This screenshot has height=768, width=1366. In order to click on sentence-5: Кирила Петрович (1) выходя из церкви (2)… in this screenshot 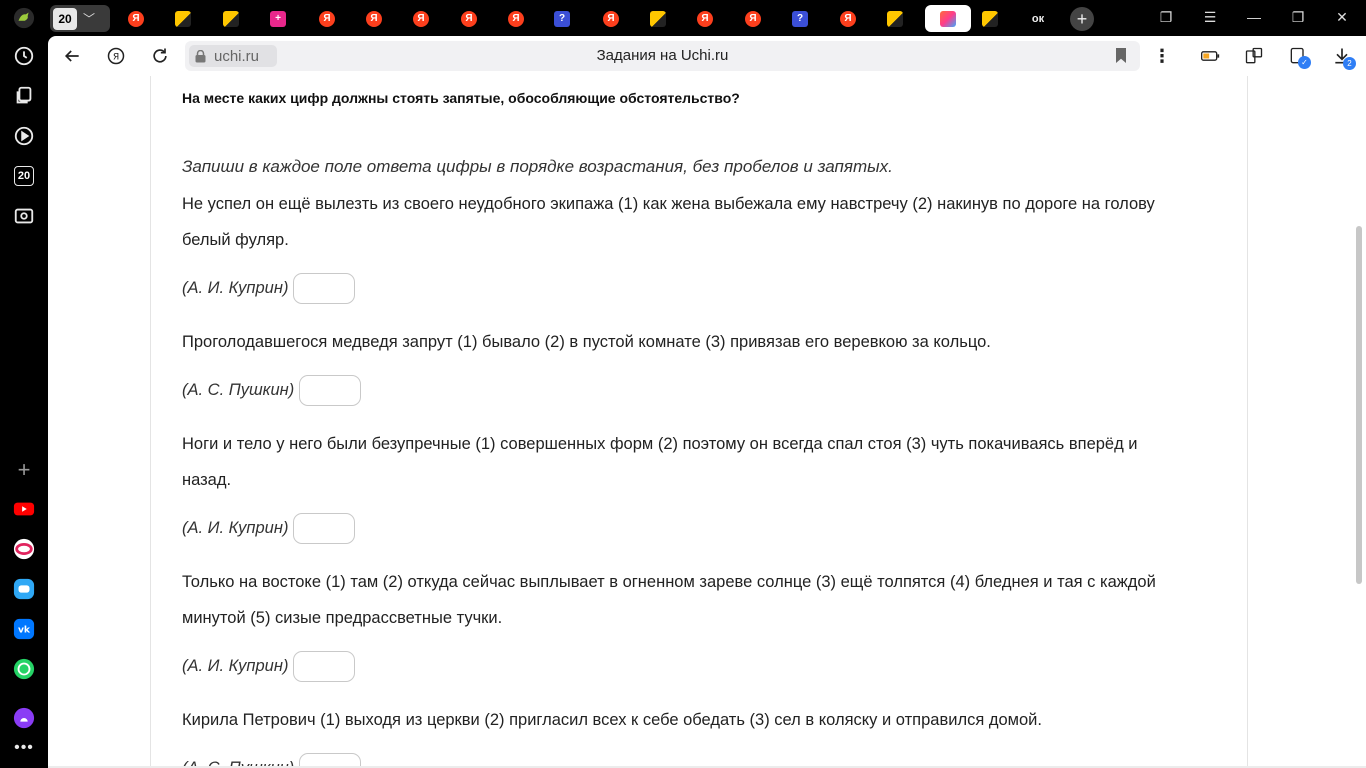, I will do `click(612, 720)`.